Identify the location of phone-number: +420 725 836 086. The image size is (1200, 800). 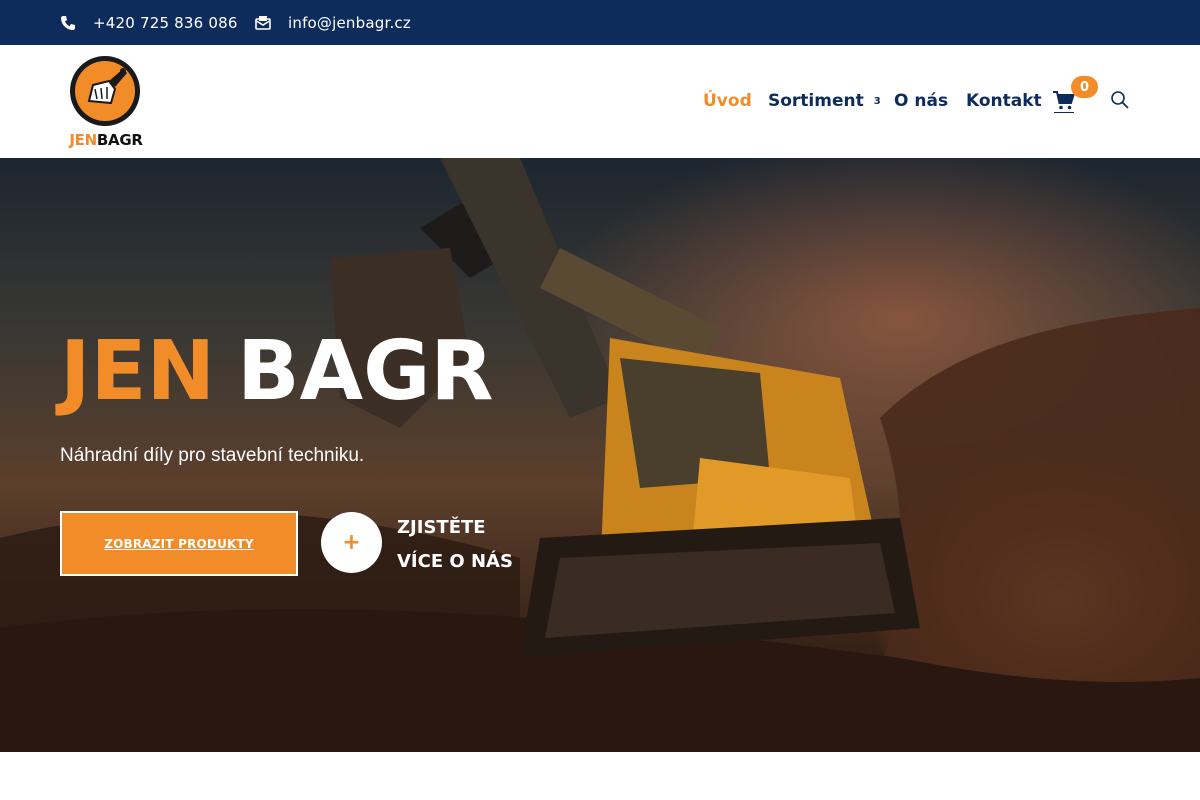
(165, 23).